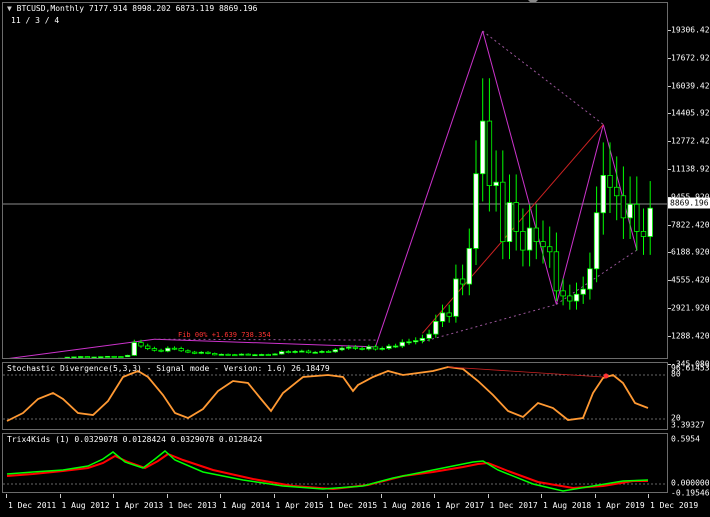  What do you see at coordinates (299, 505) in the screenshot?
I see `time-tick-label: 1 Apr 2015` at bounding box center [299, 505].